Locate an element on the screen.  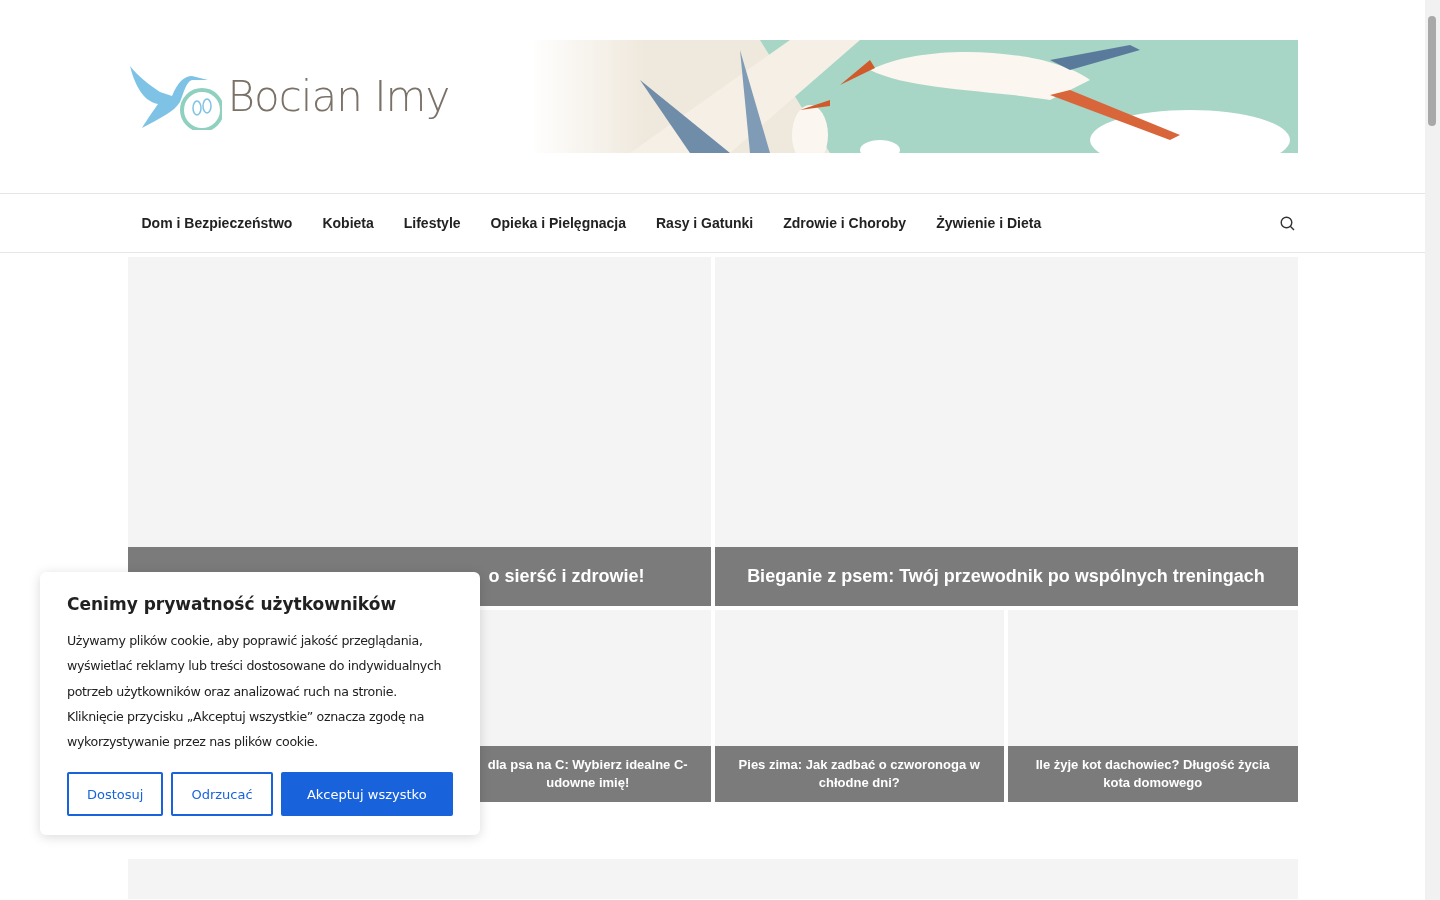
nav-link: Opieka i Pielęgnacja is located at coordinates (558, 223).